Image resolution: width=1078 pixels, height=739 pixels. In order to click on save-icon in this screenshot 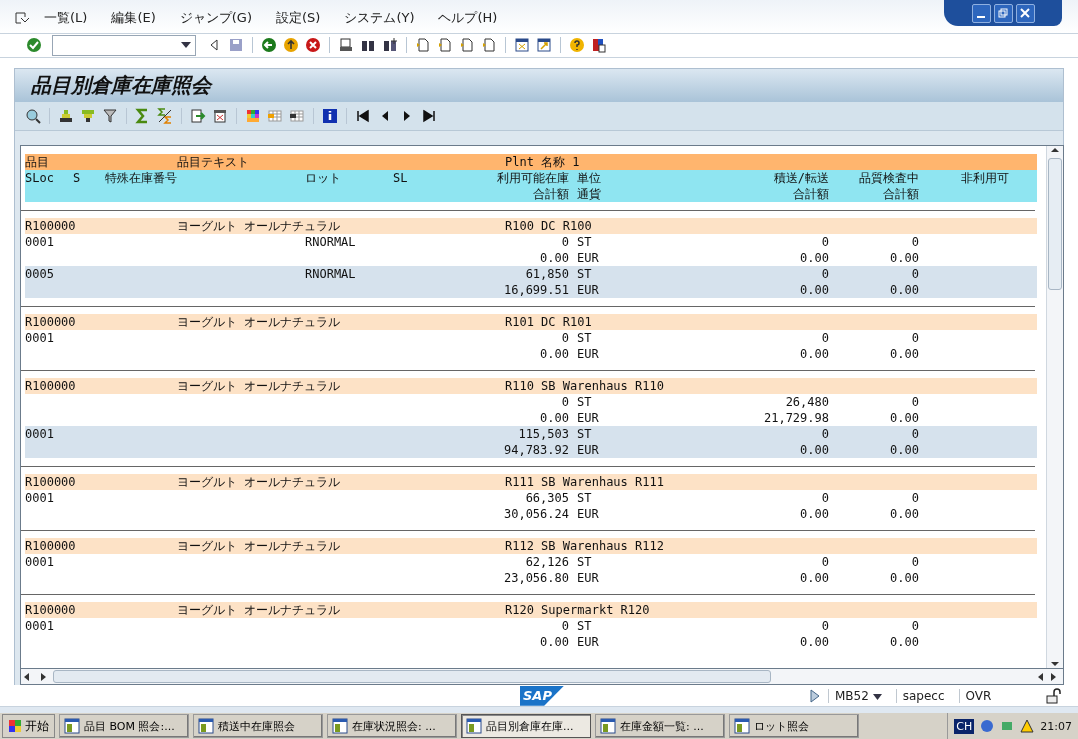, I will do `click(236, 45)`.